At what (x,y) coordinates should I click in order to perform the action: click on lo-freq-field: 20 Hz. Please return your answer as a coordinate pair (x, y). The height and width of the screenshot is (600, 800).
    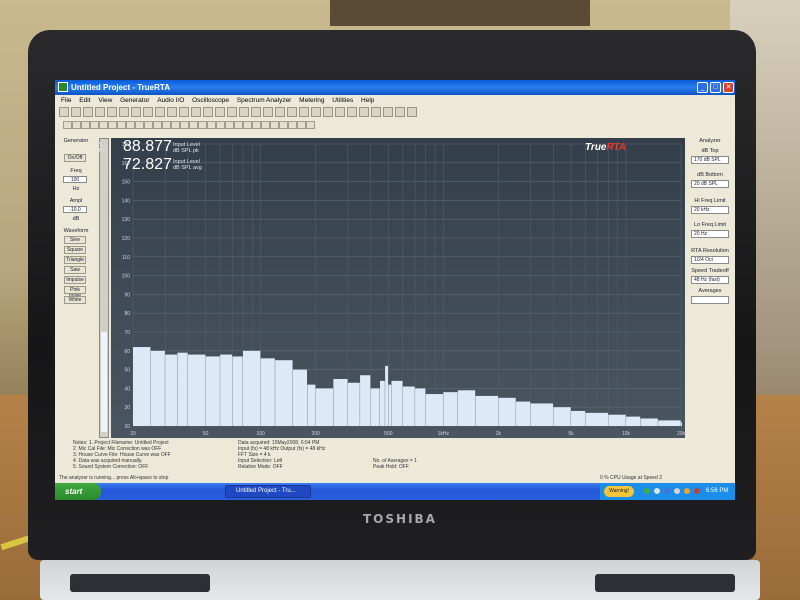
    Looking at the image, I should click on (710, 234).